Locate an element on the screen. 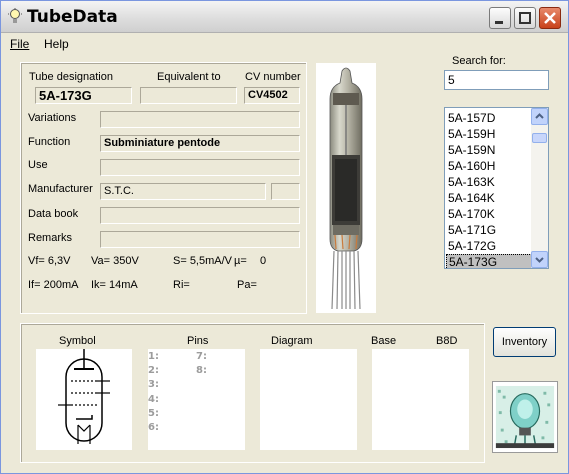 The height and width of the screenshot is (474, 569). window-title: TubeData is located at coordinates (72, 17).